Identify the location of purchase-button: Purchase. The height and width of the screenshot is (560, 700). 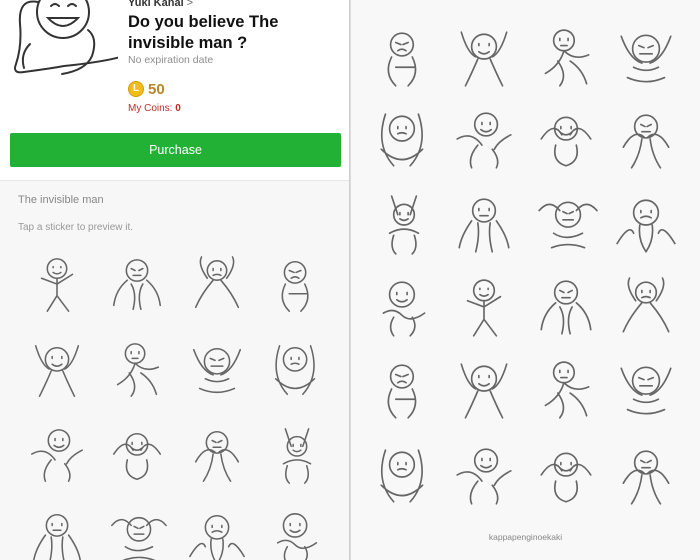
(175, 150).